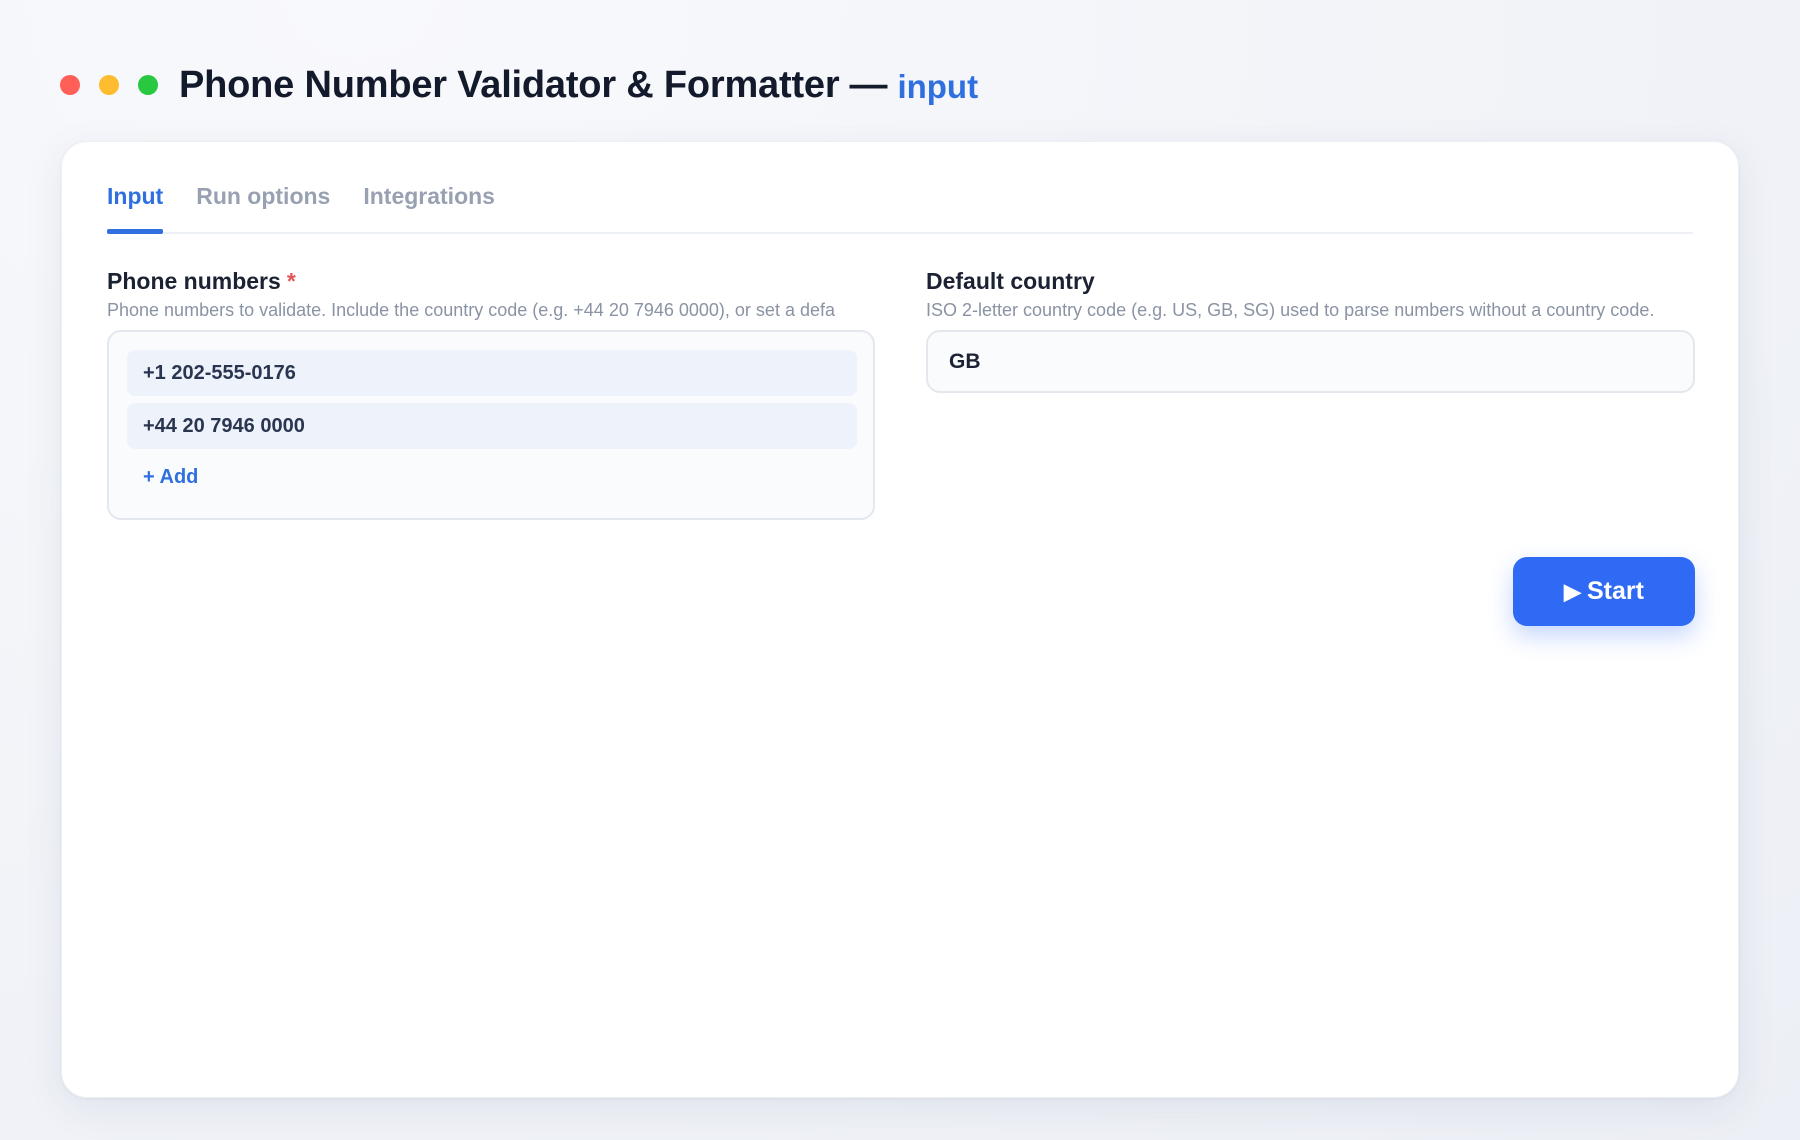 This screenshot has width=1800, height=1140. Describe the element at coordinates (109, 85) in the screenshot. I see `minimize-window-dot` at that location.